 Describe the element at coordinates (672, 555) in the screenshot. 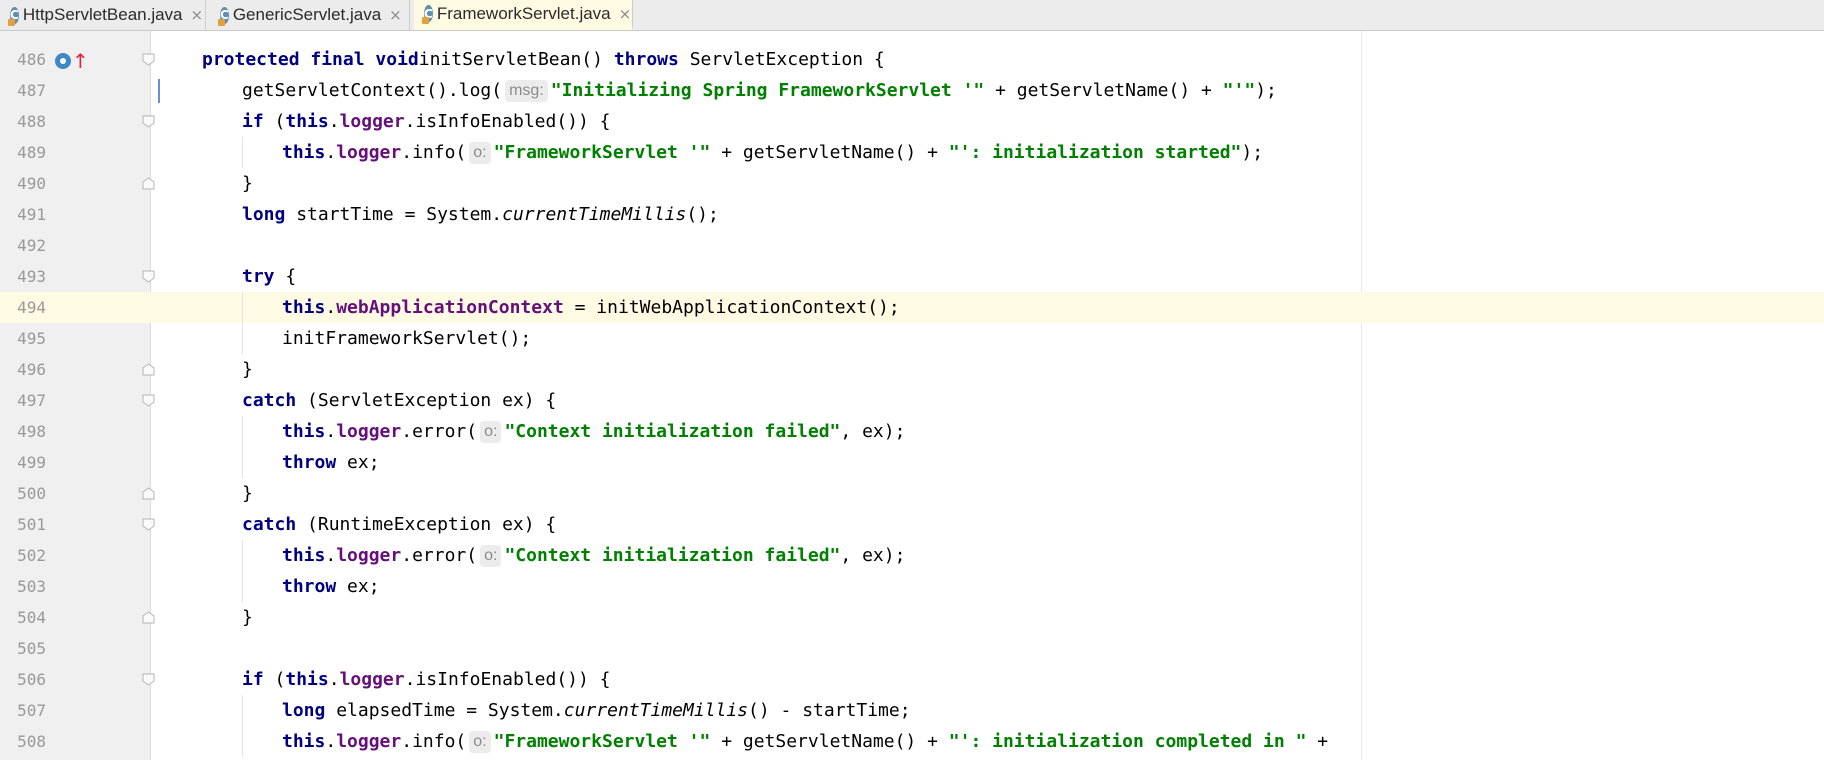

I see `string-literal: "Context initialization failed"` at that location.